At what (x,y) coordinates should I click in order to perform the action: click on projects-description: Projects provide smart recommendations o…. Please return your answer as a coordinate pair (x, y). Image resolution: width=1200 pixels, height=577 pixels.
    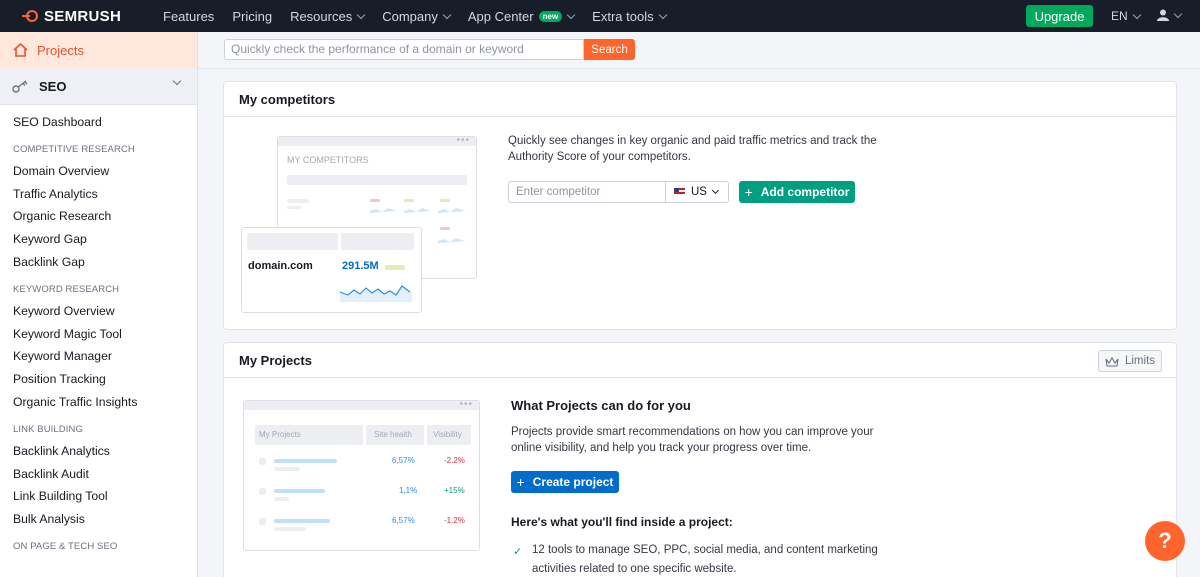
    Looking at the image, I should click on (692, 440).